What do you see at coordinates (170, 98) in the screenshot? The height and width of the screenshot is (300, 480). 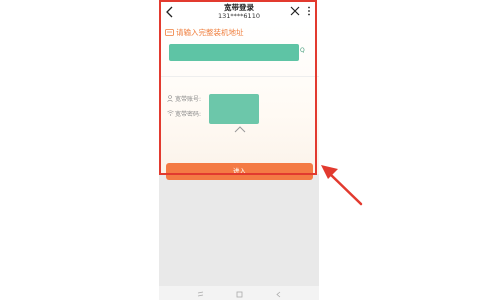 I see `user-icon` at bounding box center [170, 98].